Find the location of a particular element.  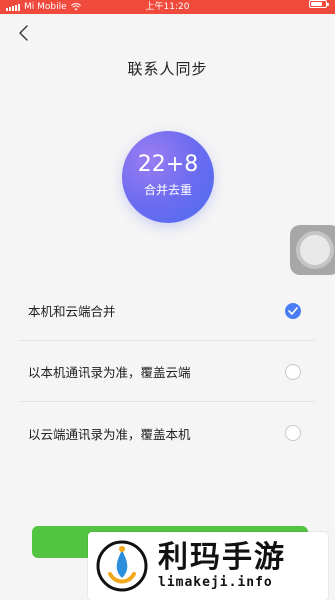

floating-assistive-button is located at coordinates (312, 250).